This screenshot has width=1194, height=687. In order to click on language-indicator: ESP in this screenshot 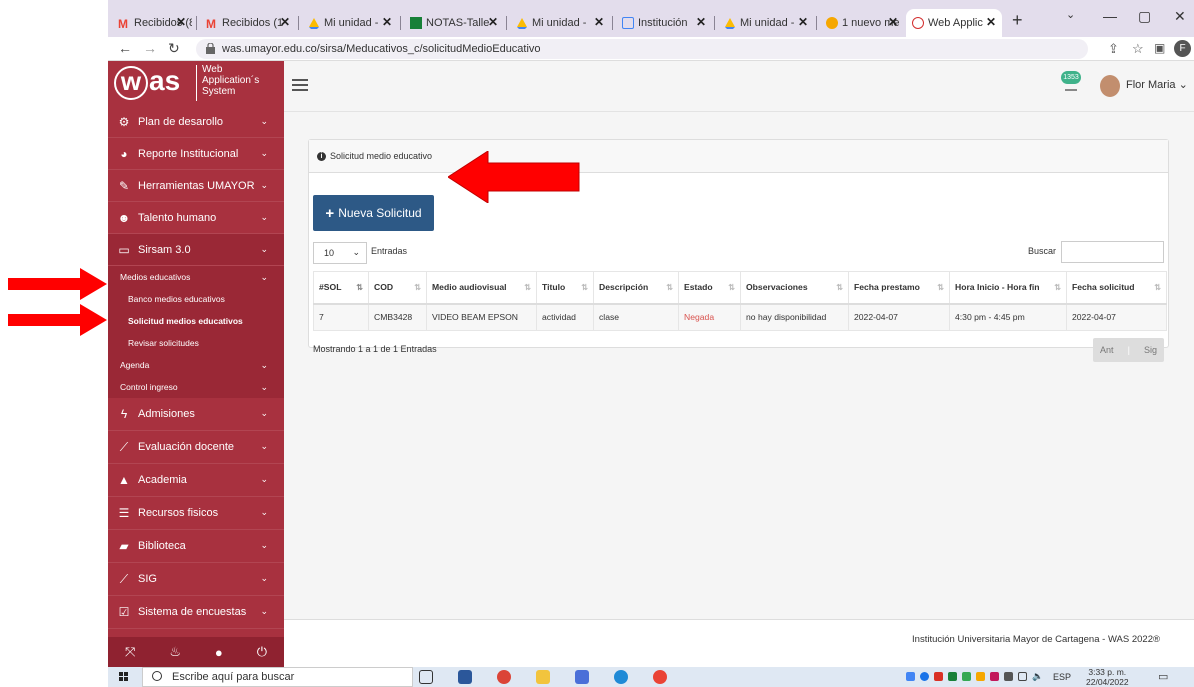, I will do `click(1062, 677)`.